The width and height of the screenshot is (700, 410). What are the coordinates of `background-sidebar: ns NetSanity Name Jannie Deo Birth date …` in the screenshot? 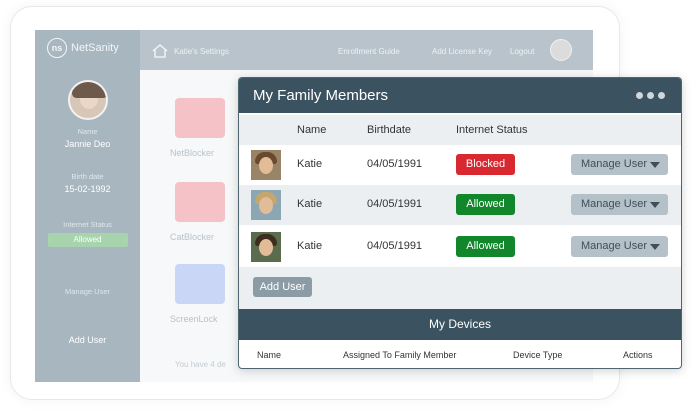 It's located at (87, 206).